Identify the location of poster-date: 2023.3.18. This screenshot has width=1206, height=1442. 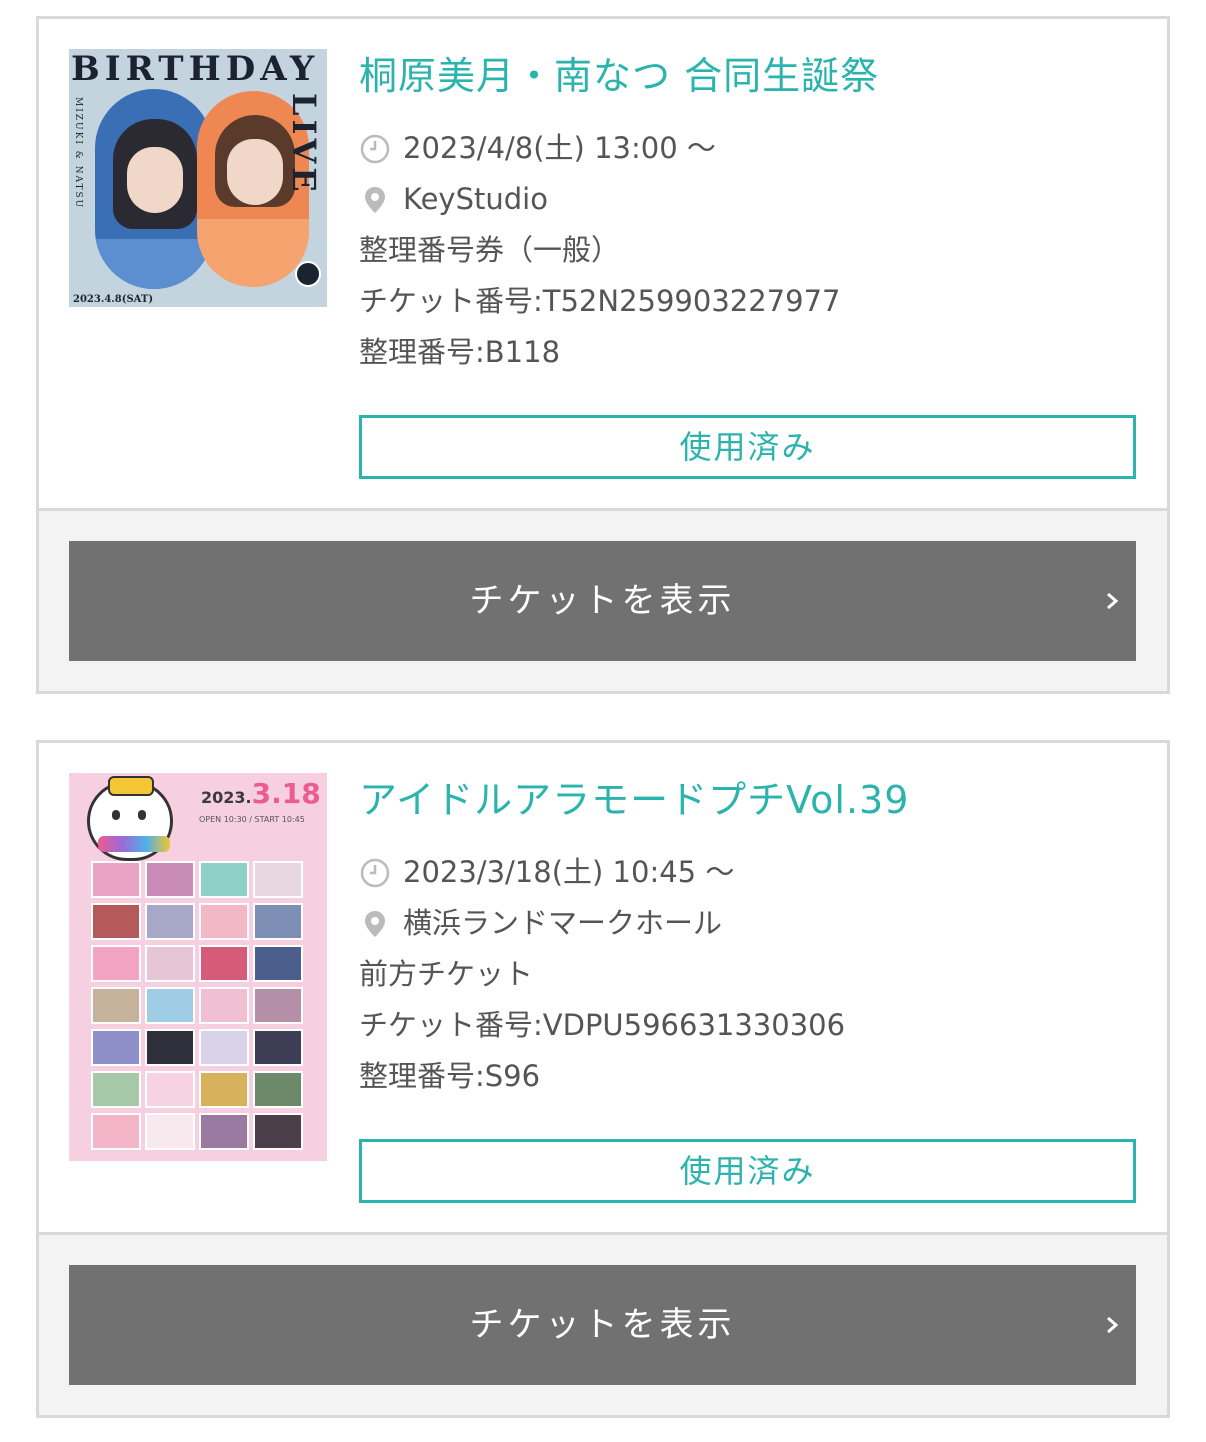
(261, 793).